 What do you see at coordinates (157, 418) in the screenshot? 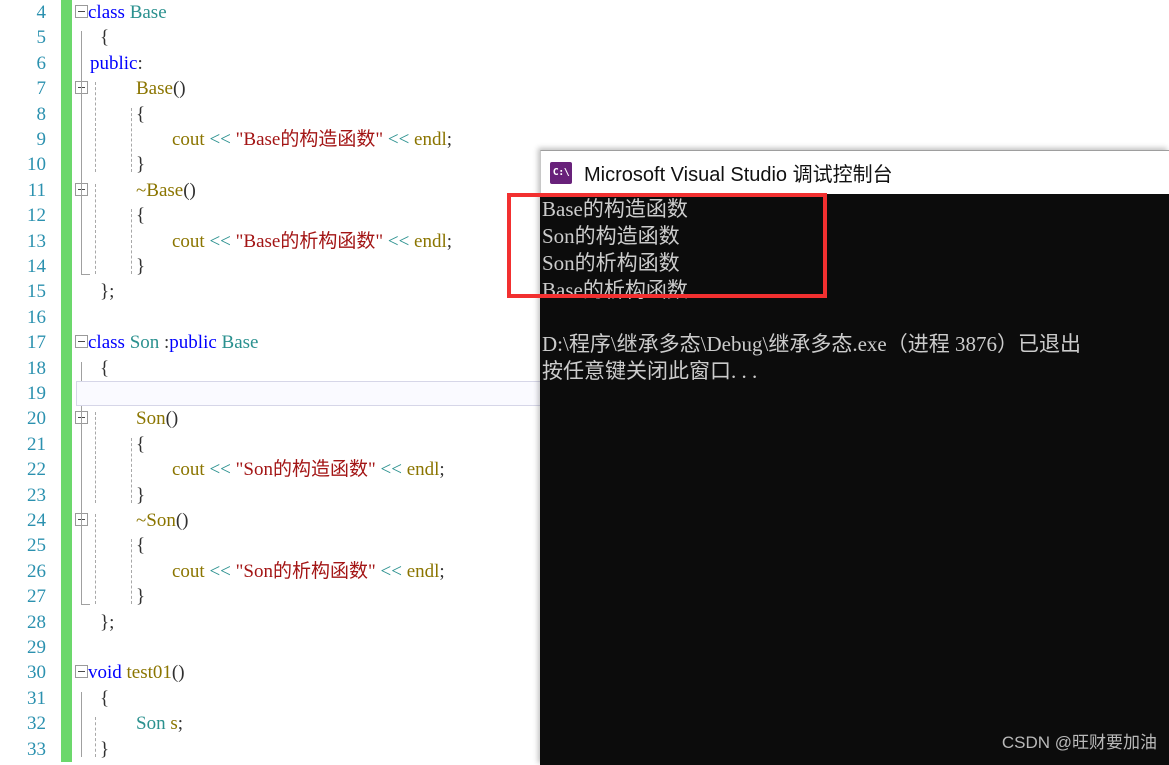
I see `code-text: Son()` at bounding box center [157, 418].